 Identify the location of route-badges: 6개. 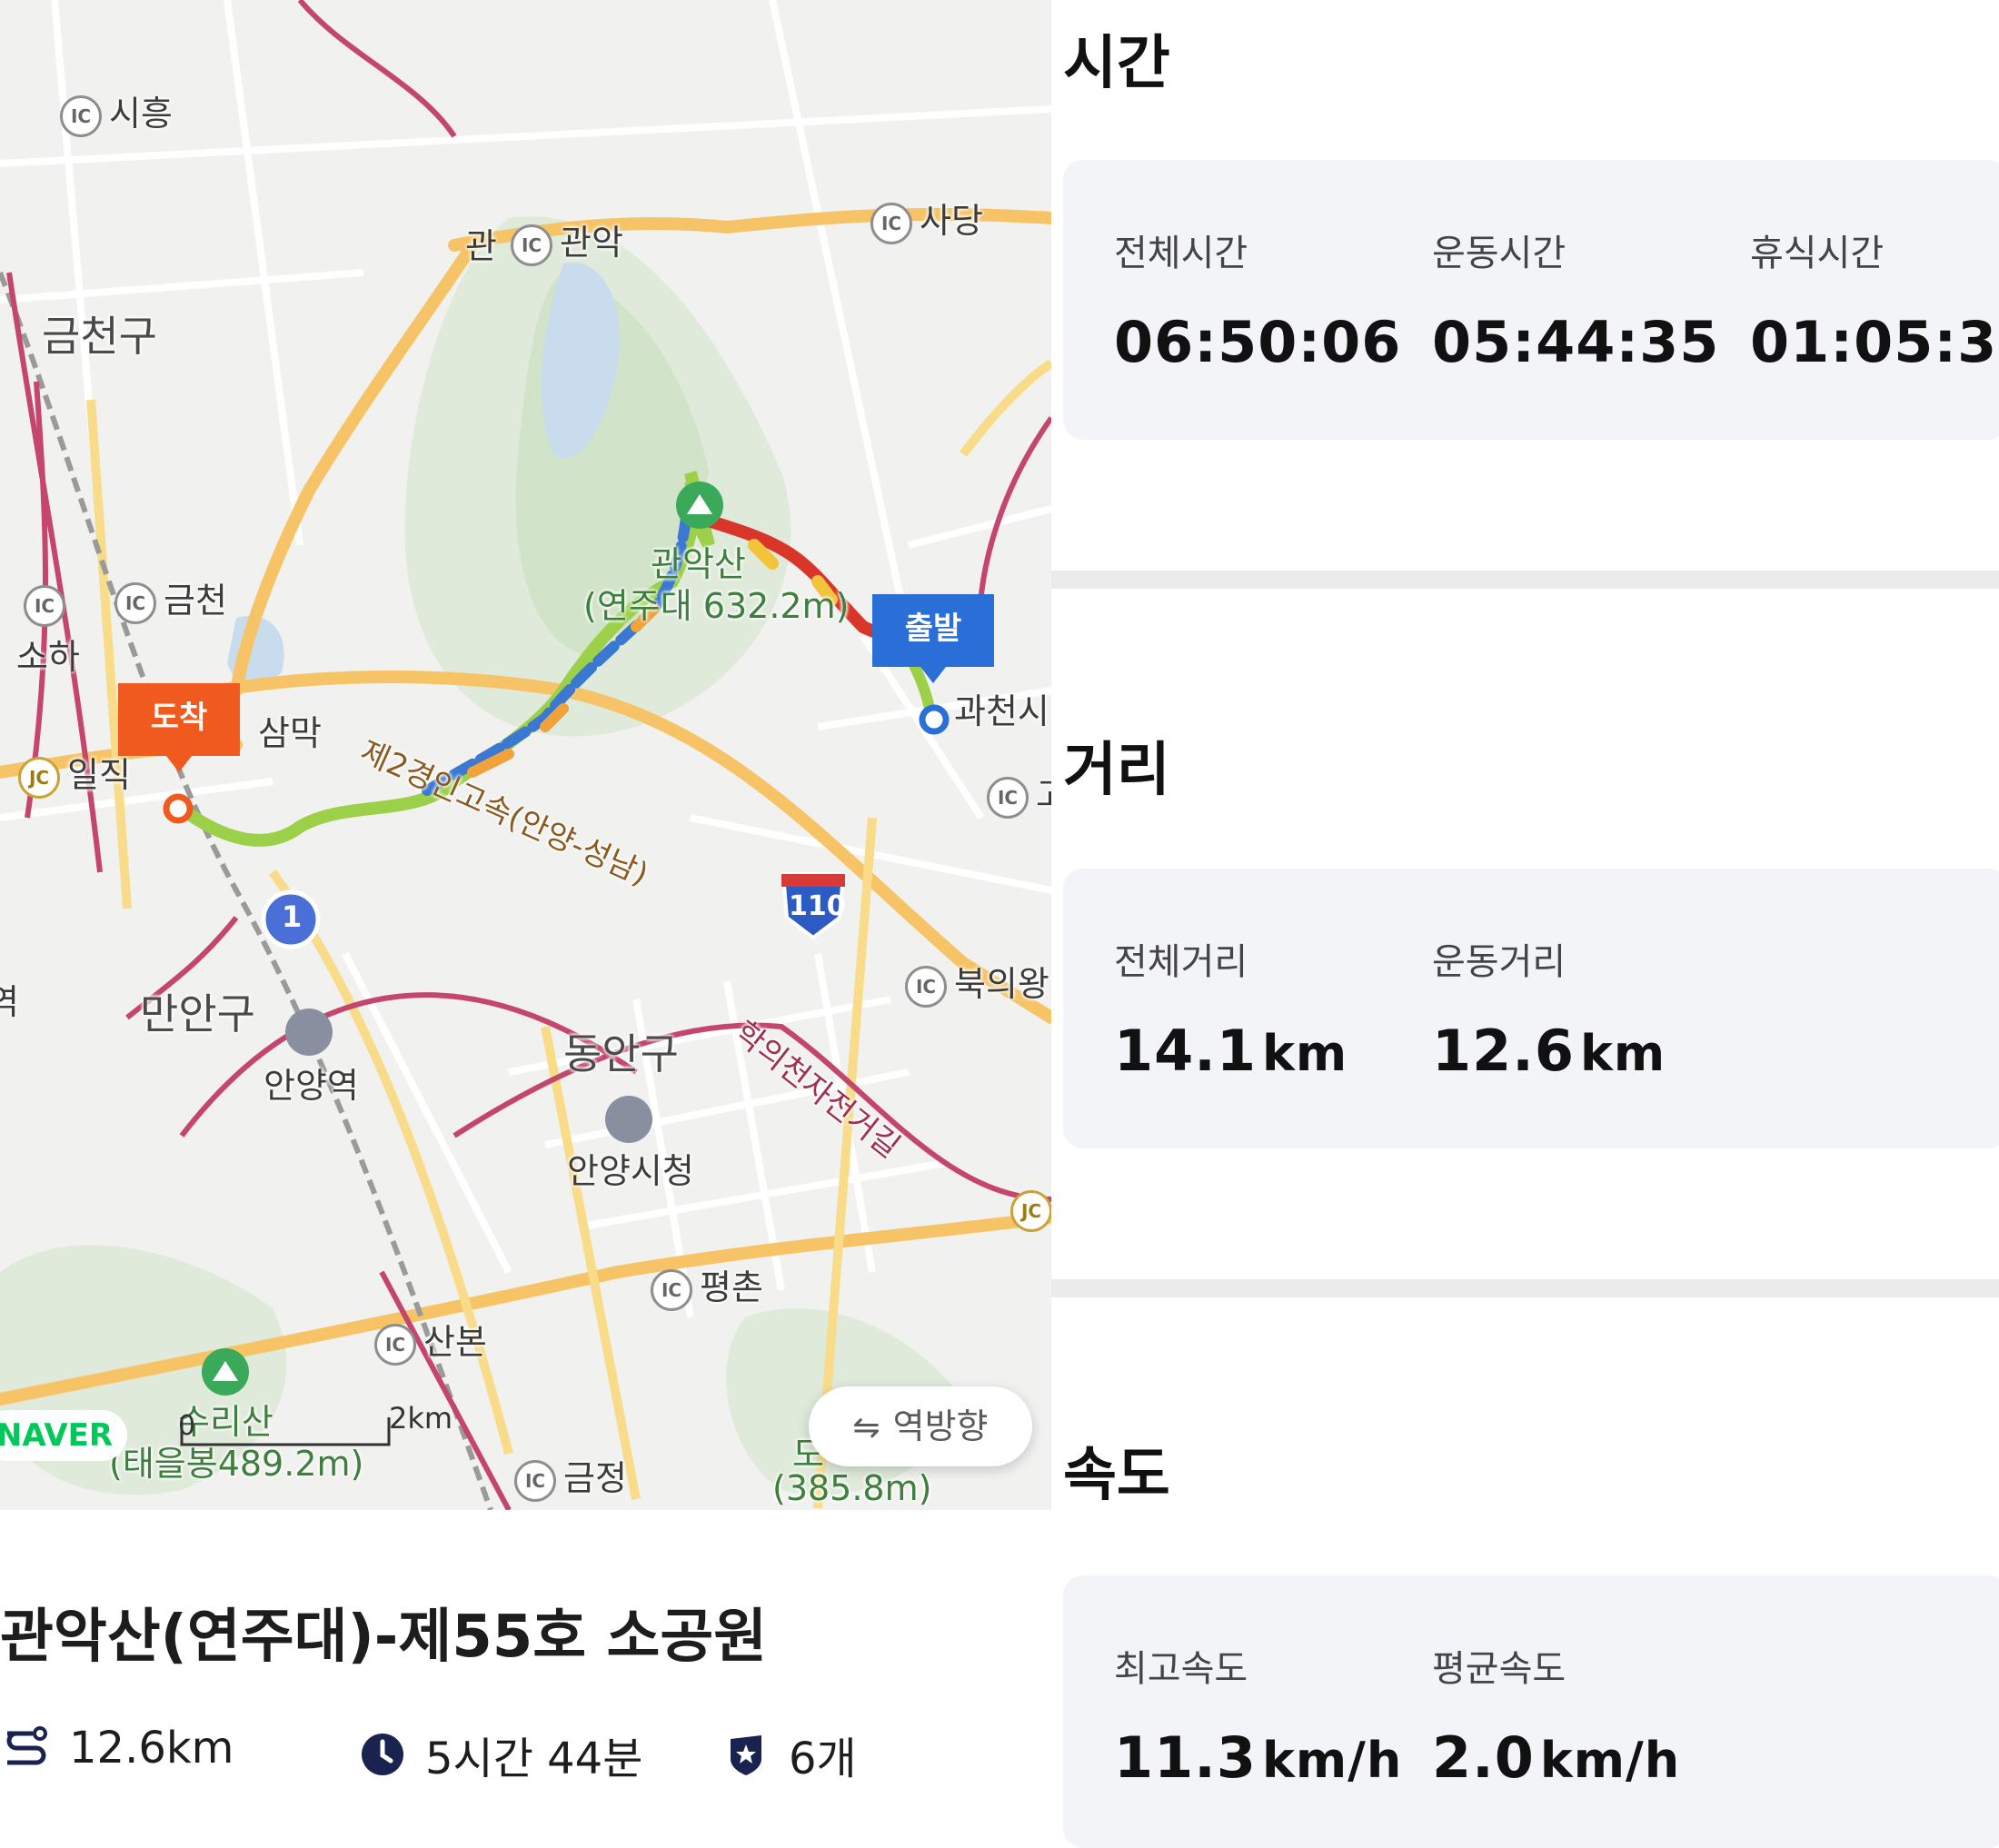
(790, 1755).